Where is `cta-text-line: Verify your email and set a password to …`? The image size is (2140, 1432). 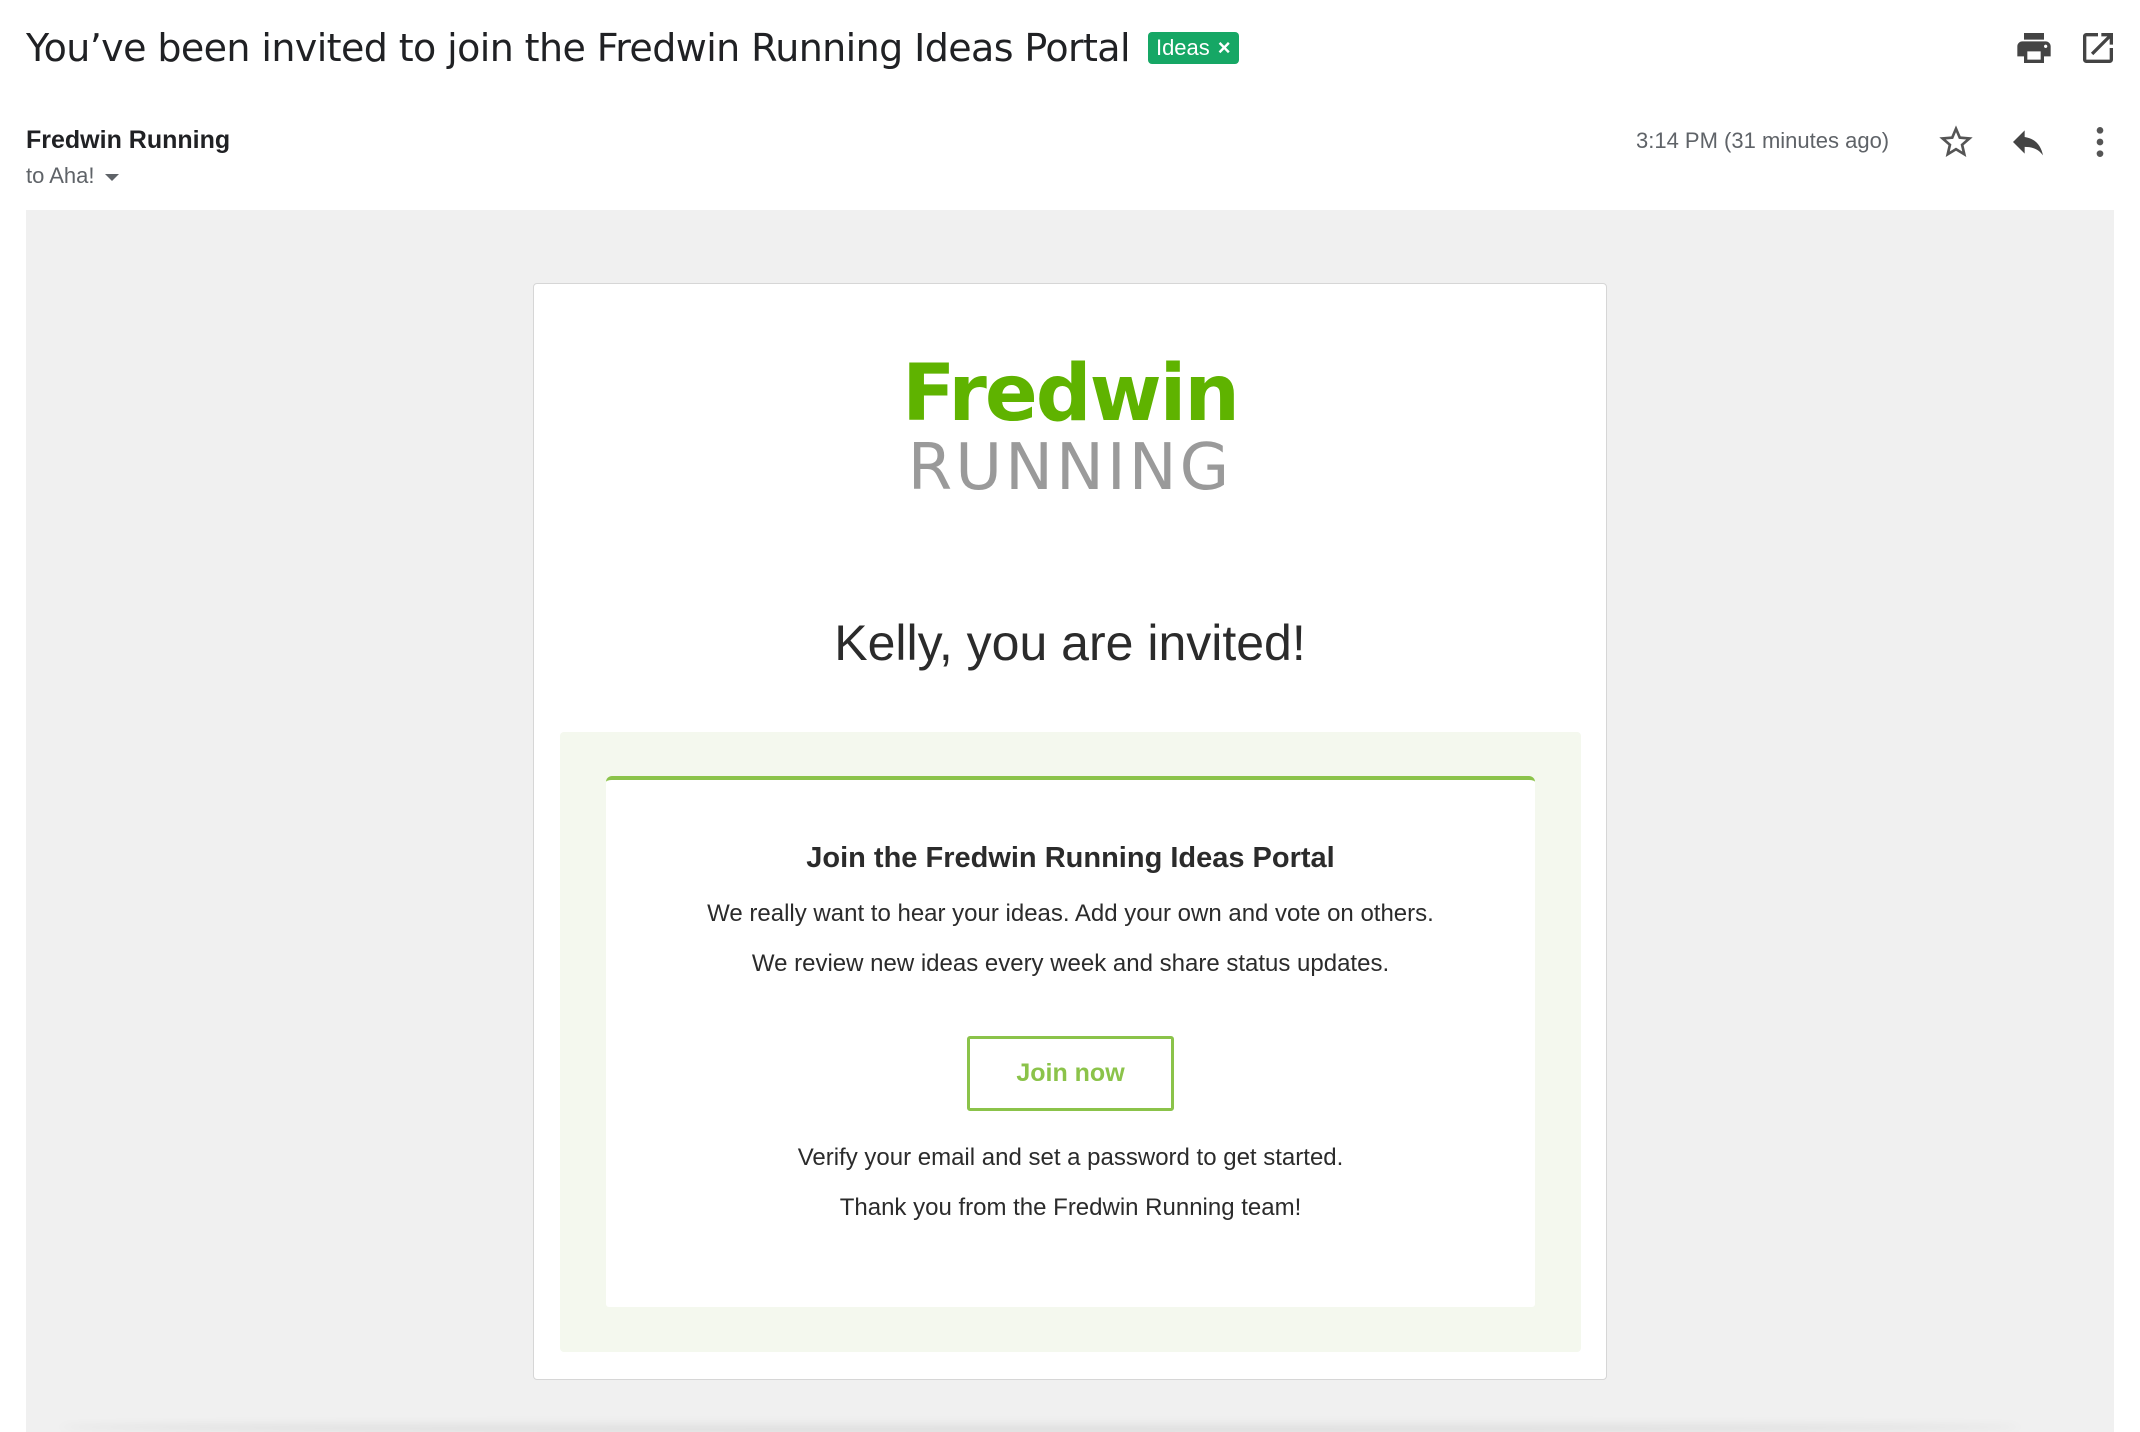
cta-text-line: Verify your email and set a password to … is located at coordinates (1070, 1157).